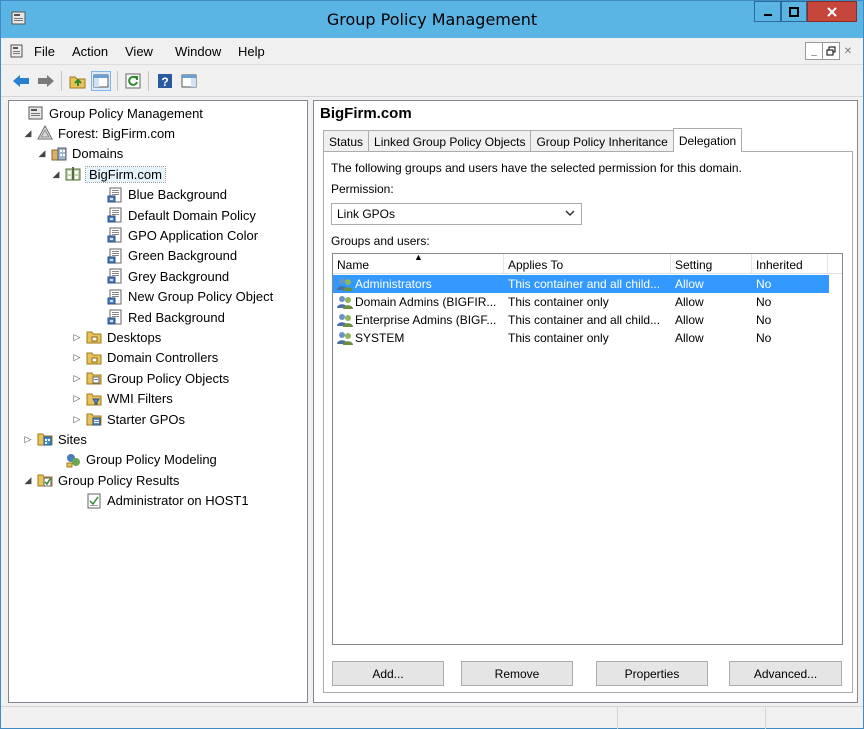 The image size is (864, 729). What do you see at coordinates (36, 113) in the screenshot?
I see `gpm-console-icon` at bounding box center [36, 113].